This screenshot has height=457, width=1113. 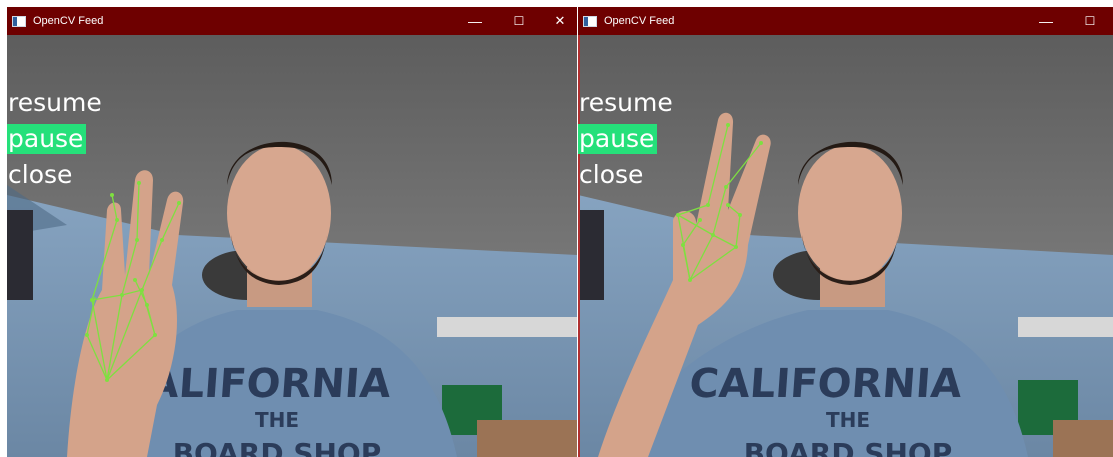 What do you see at coordinates (845, 21) in the screenshot?
I see `title-bar: OpenCV Feed — ☐` at bounding box center [845, 21].